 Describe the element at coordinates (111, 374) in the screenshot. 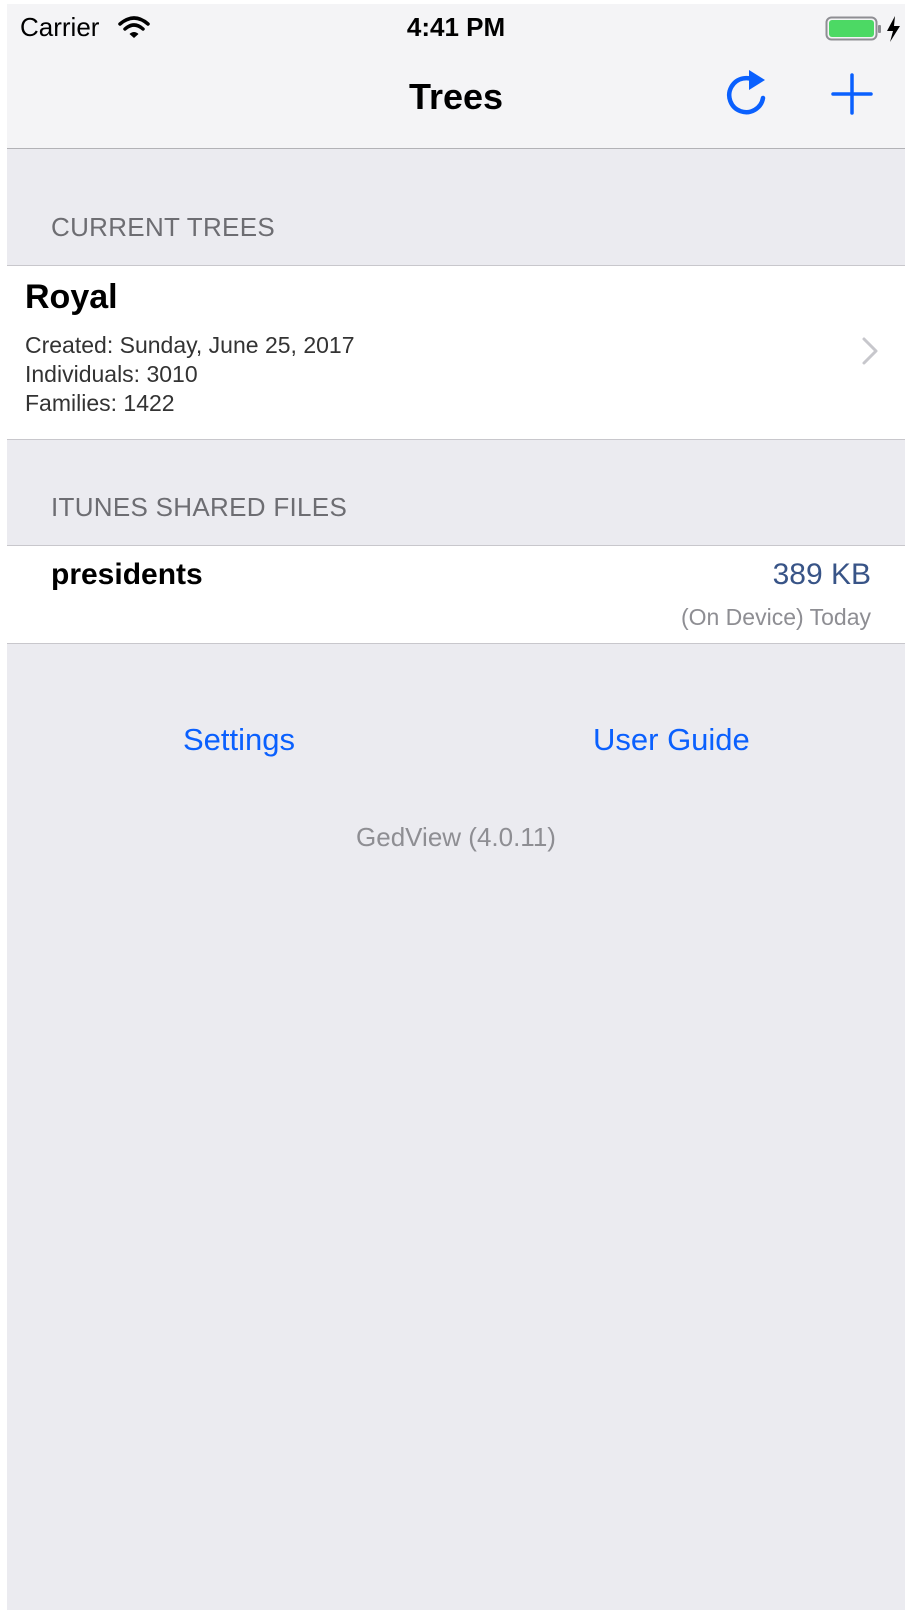

I see `tree-individuals-count: Individuals: 3010` at that location.